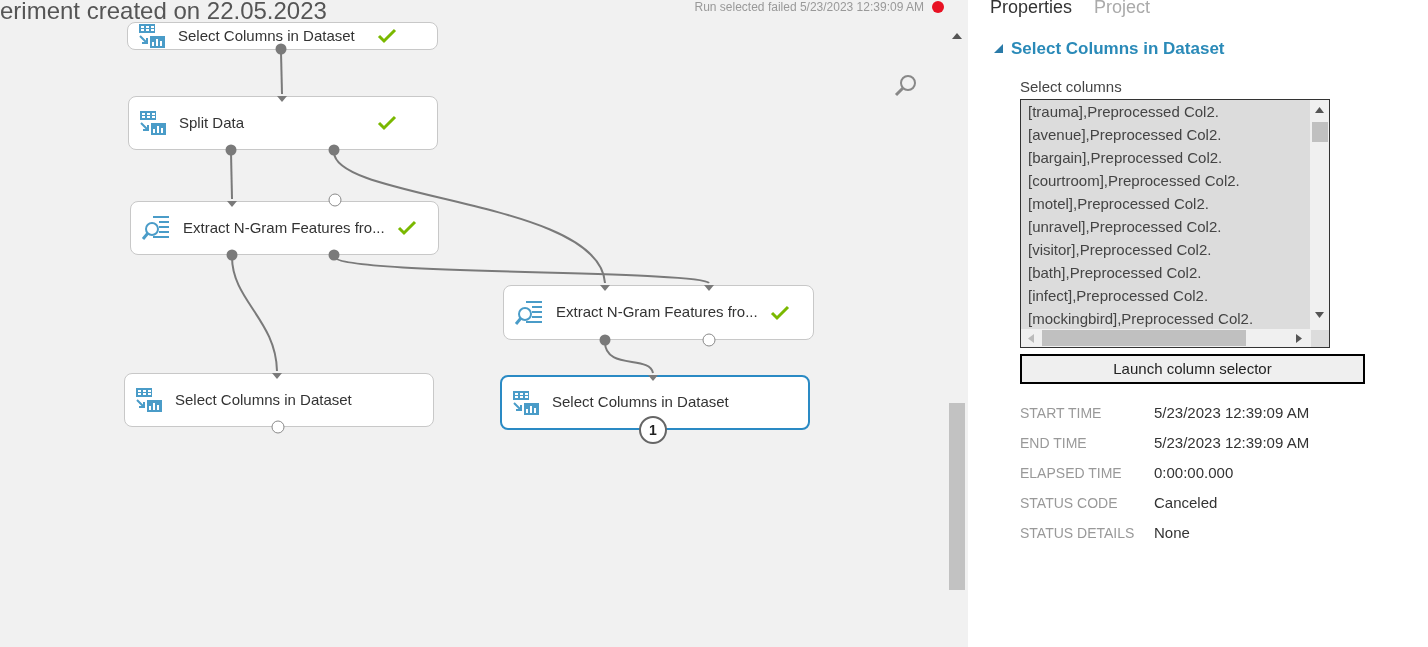  What do you see at coordinates (281, 73) in the screenshot?
I see `connector` at bounding box center [281, 73].